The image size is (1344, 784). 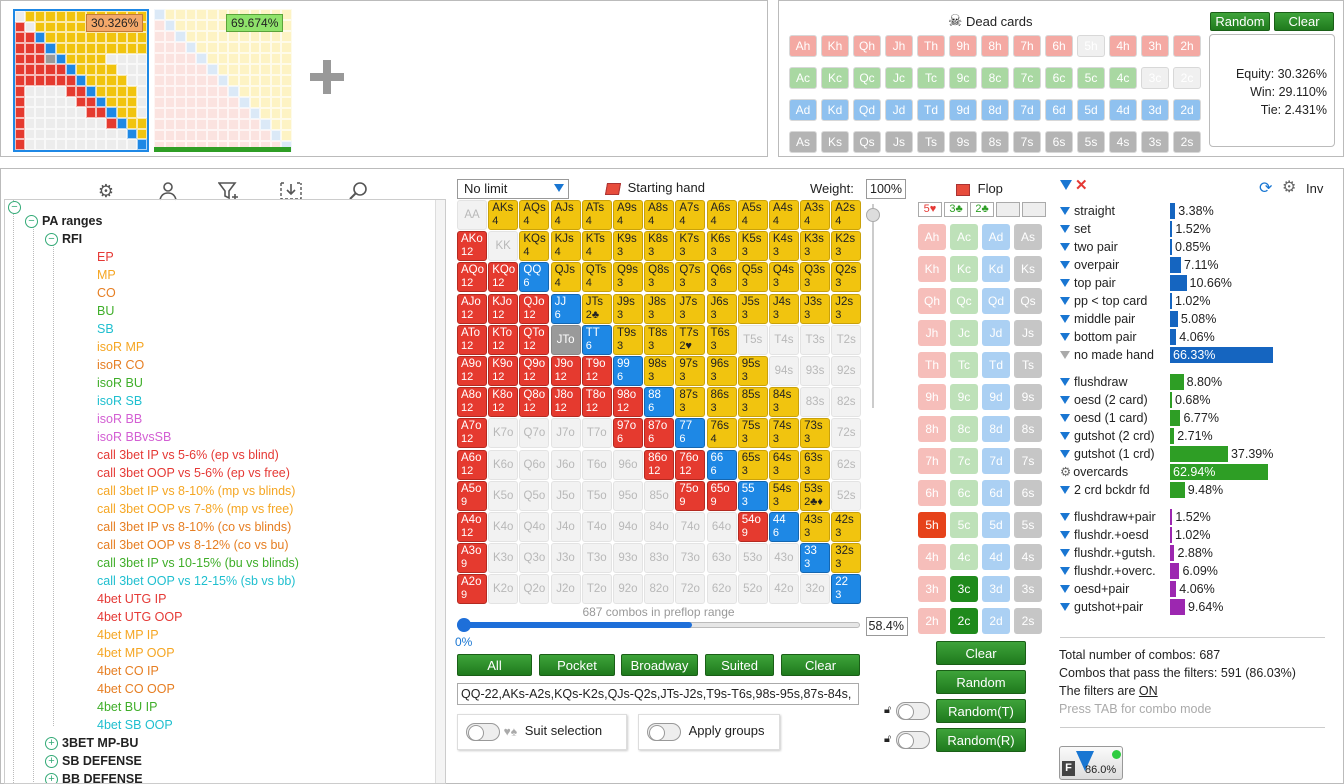 What do you see at coordinates (846, 433) in the screenshot?
I see `hand-cell: 72s` at bounding box center [846, 433].